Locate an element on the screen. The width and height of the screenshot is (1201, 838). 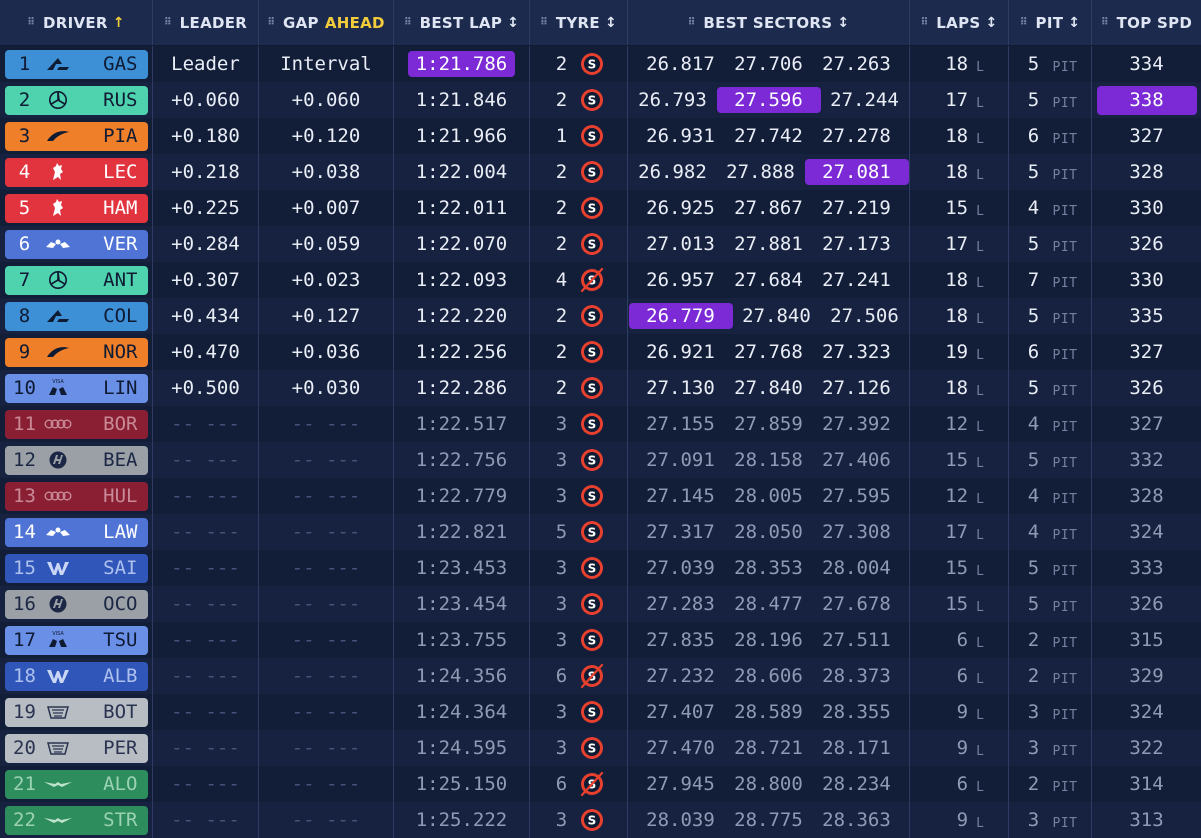
driver-badge: 20 PER is located at coordinates (76, 748).